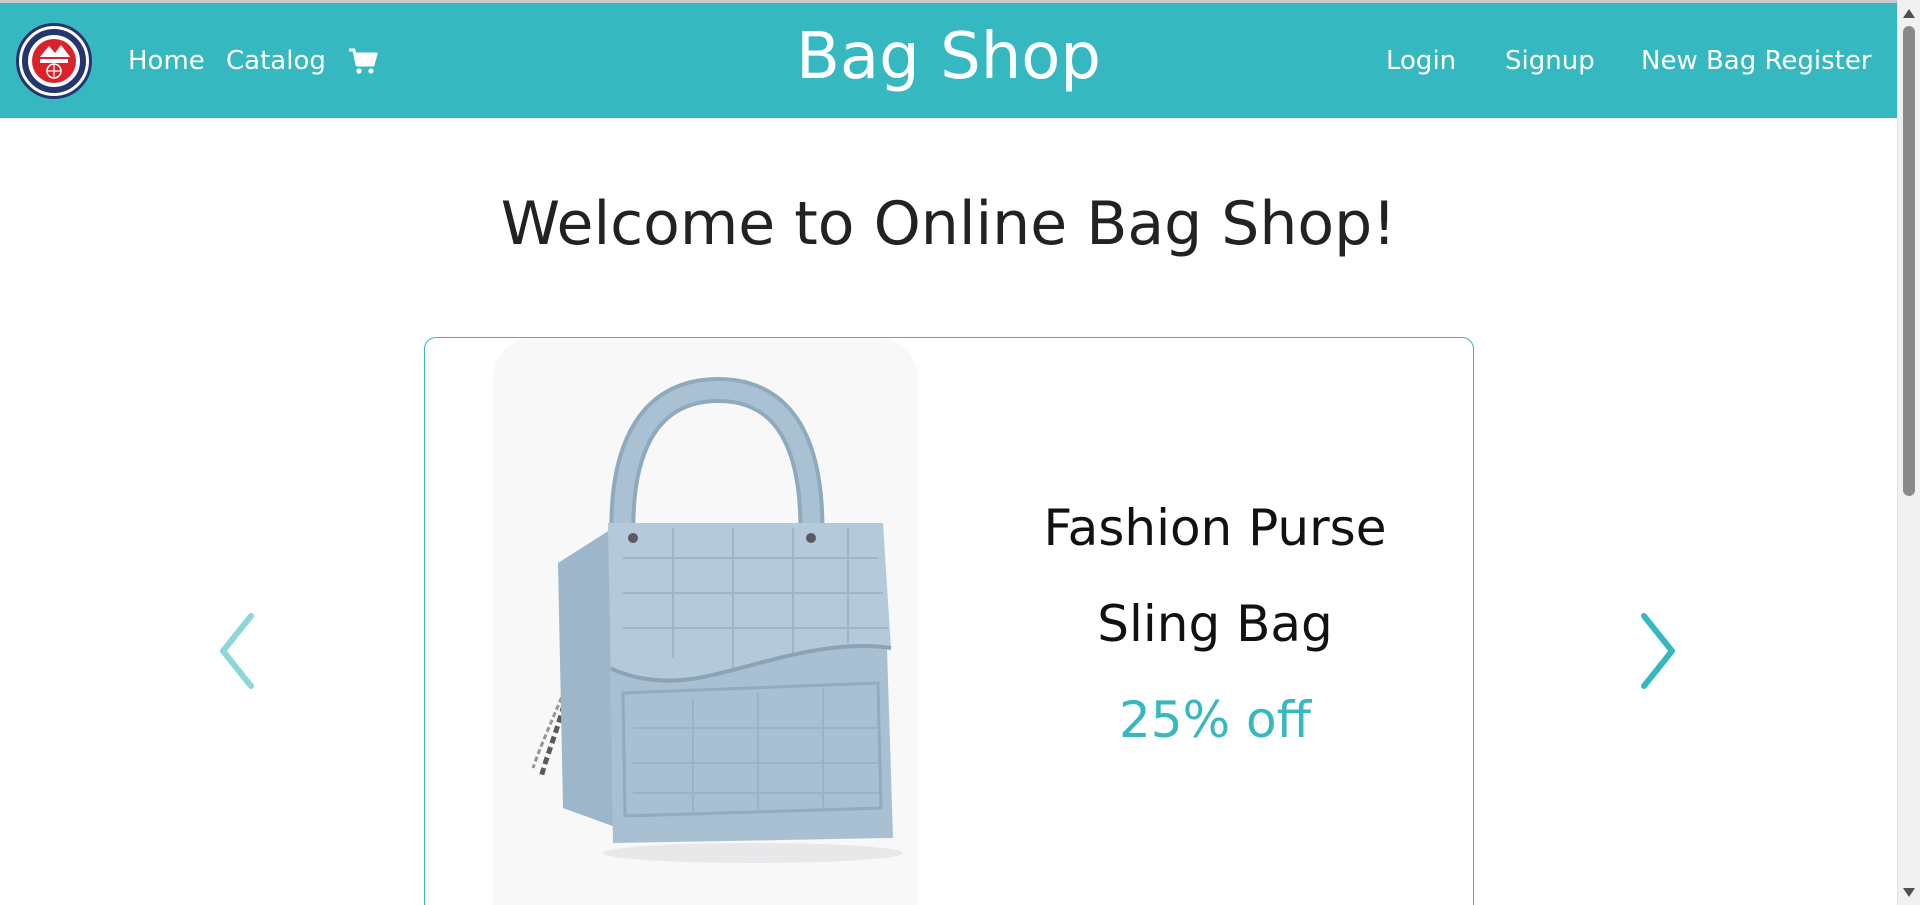 The image size is (1920, 905). What do you see at coordinates (276, 61) in the screenshot?
I see `nav-catalog-link: Catalog` at bounding box center [276, 61].